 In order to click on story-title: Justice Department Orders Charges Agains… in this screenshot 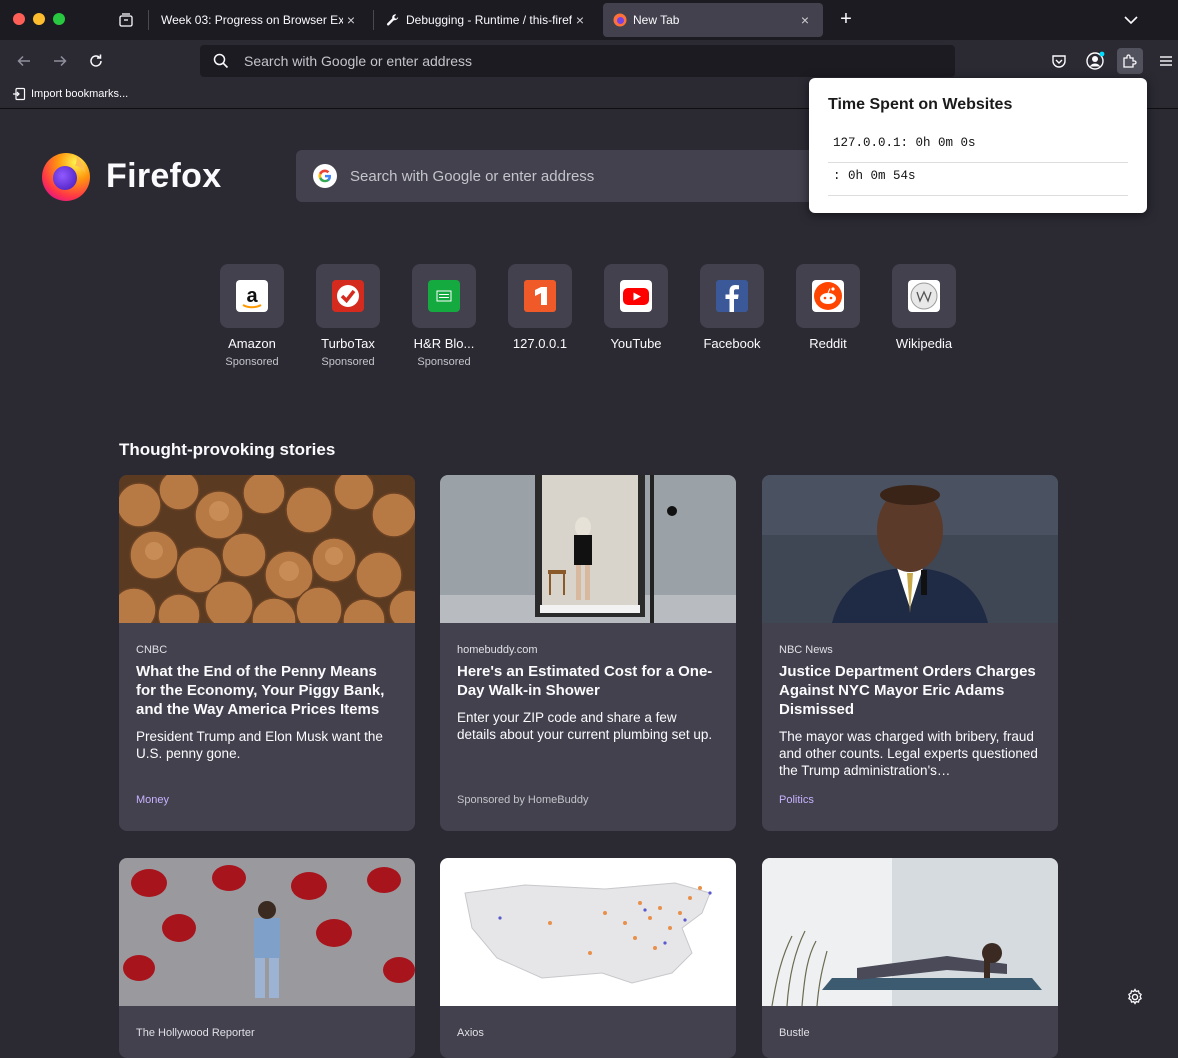, I will do `click(910, 690)`.